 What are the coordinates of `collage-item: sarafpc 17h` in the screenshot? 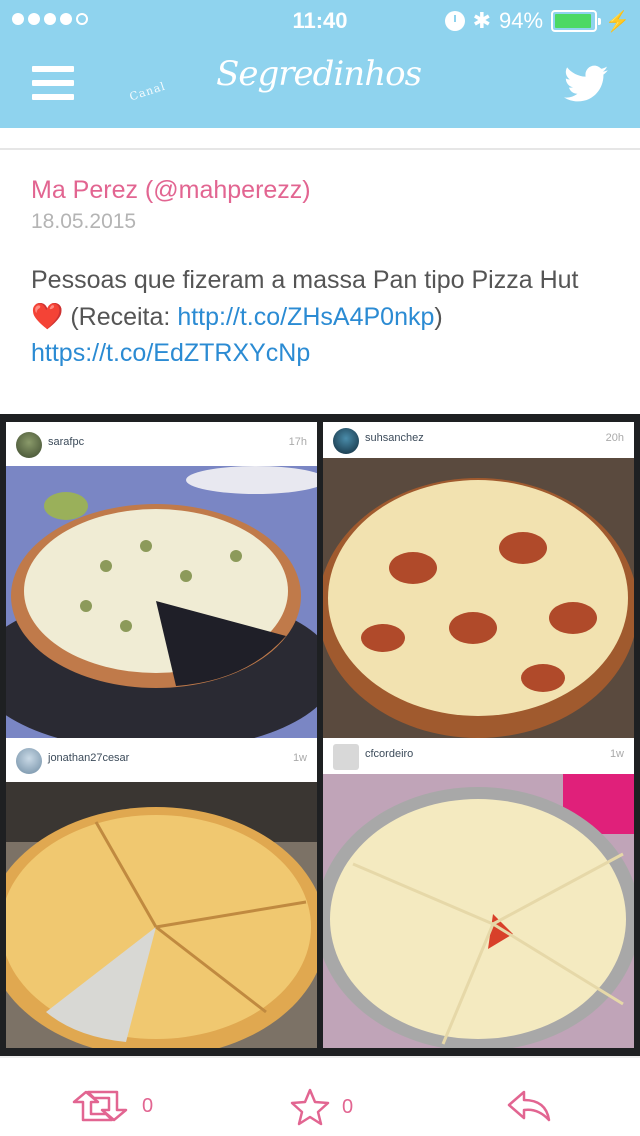 It's located at (161, 580).